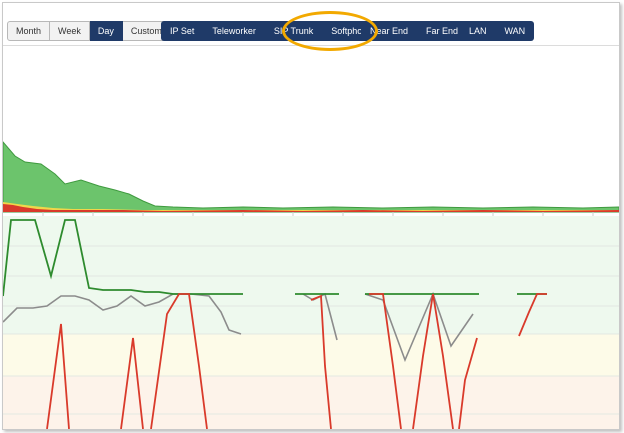 This screenshot has width=624, height=433. What do you see at coordinates (515, 31) in the screenshot?
I see `wan-button: WAN` at bounding box center [515, 31].